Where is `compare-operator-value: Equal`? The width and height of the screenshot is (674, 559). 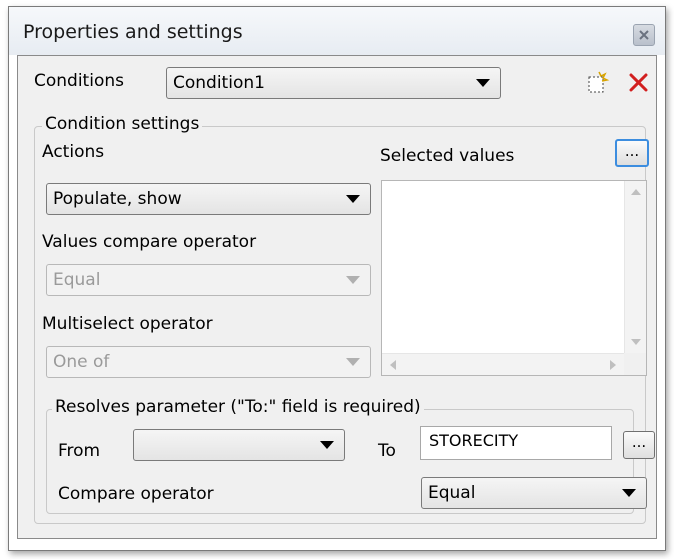
compare-operator-value: Equal is located at coordinates (452, 493).